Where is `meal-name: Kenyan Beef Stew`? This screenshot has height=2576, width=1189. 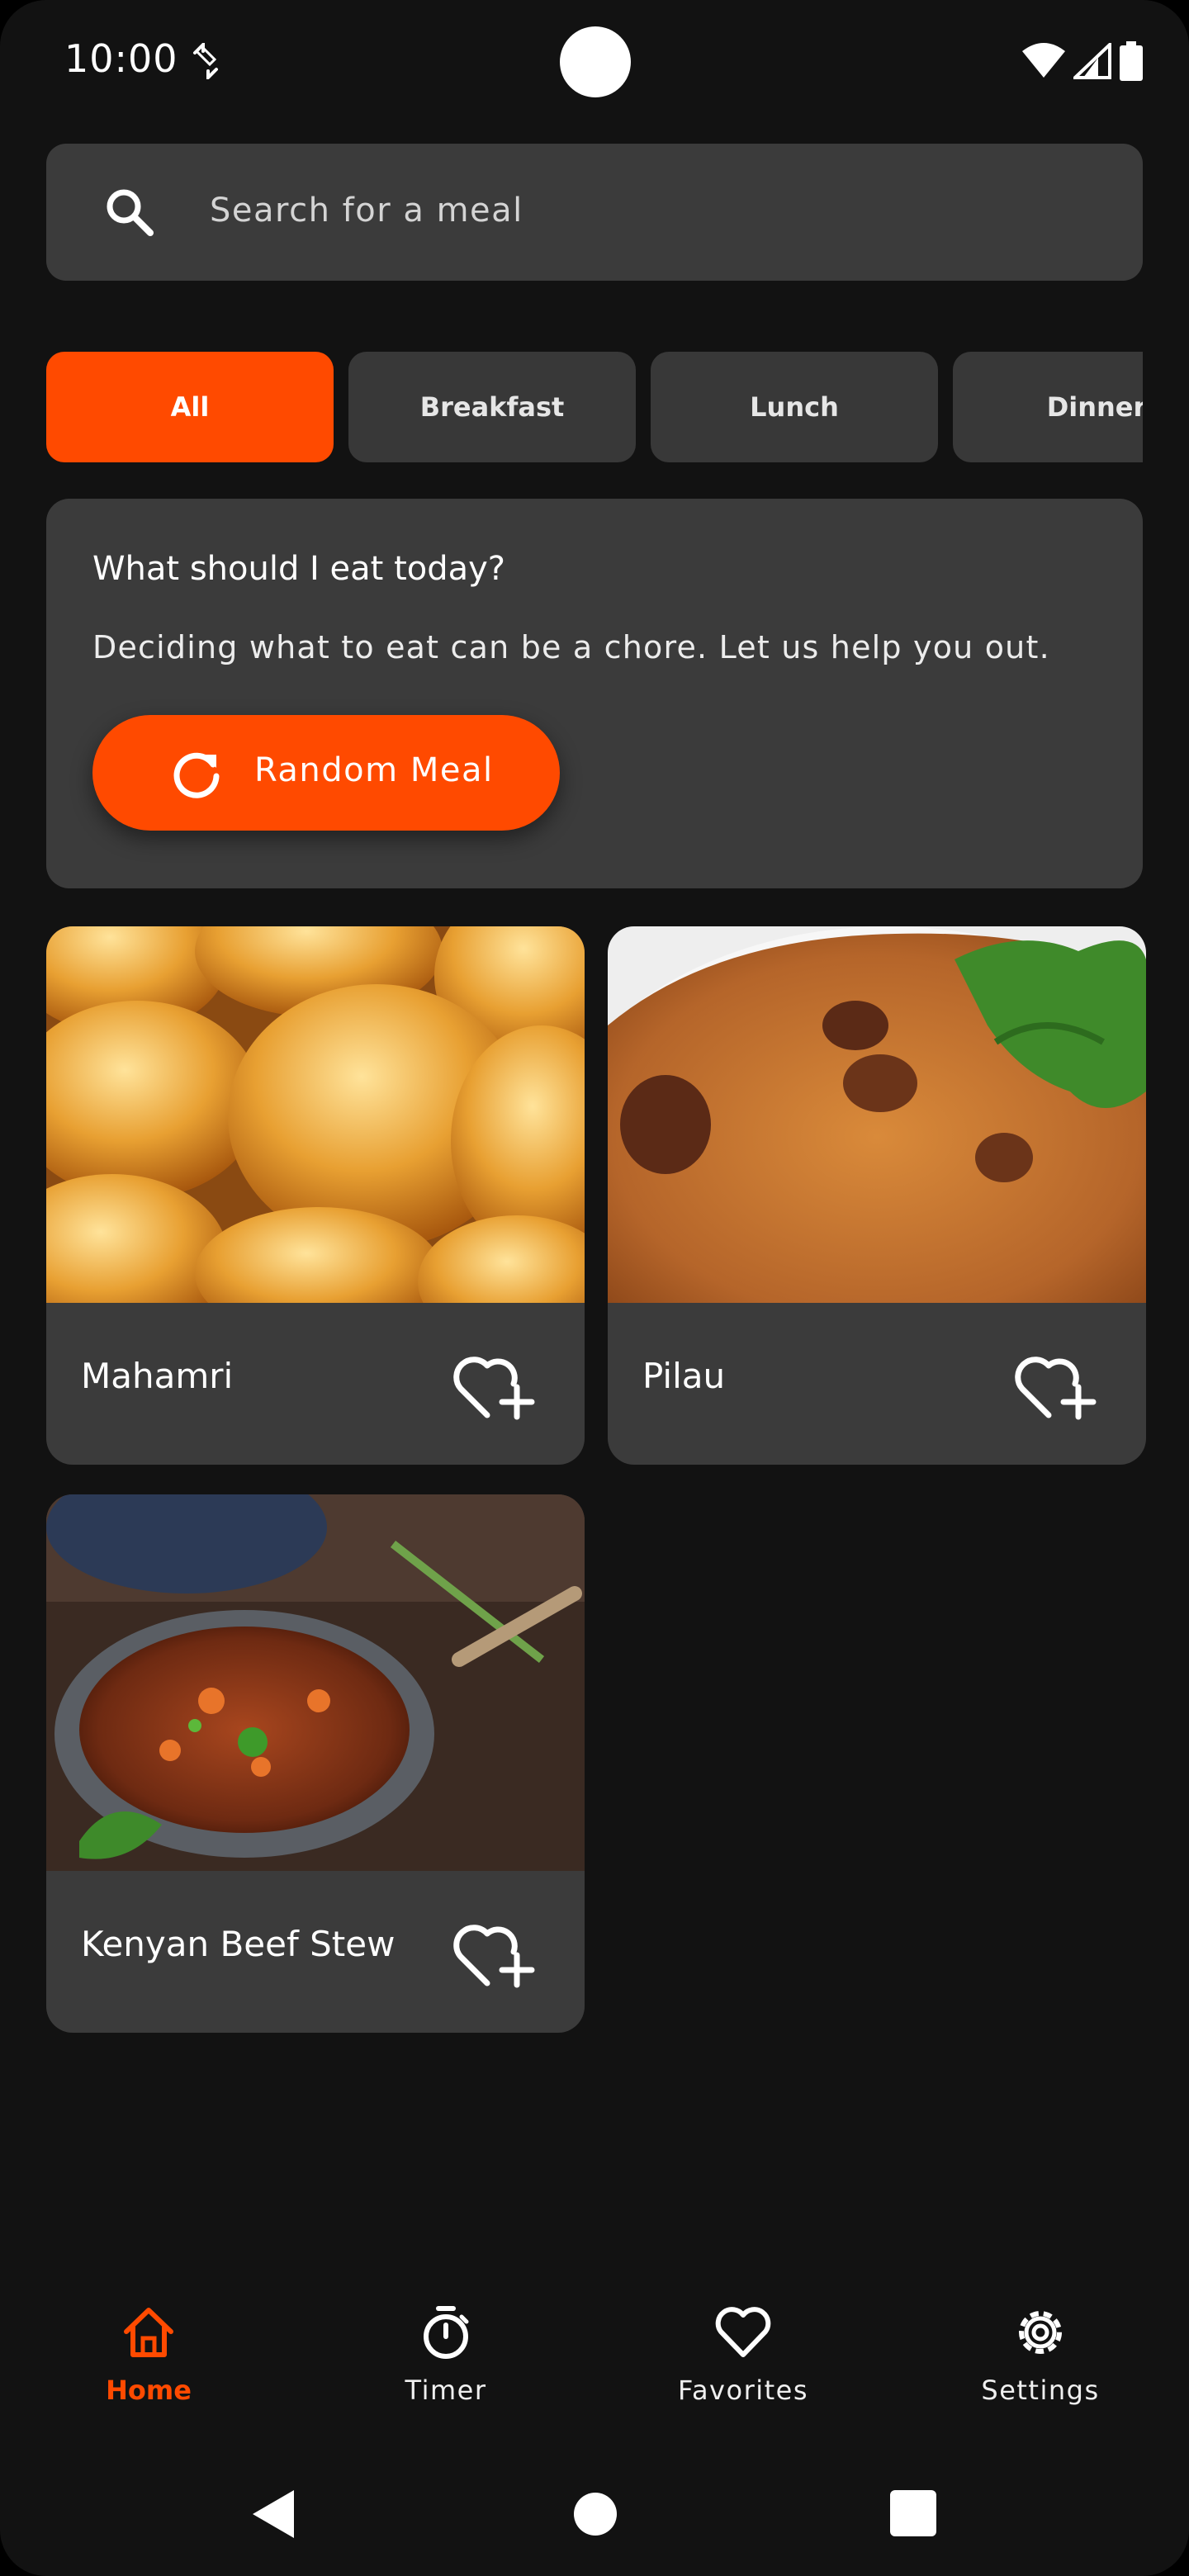
meal-name: Kenyan Beef Stew is located at coordinates (238, 1944).